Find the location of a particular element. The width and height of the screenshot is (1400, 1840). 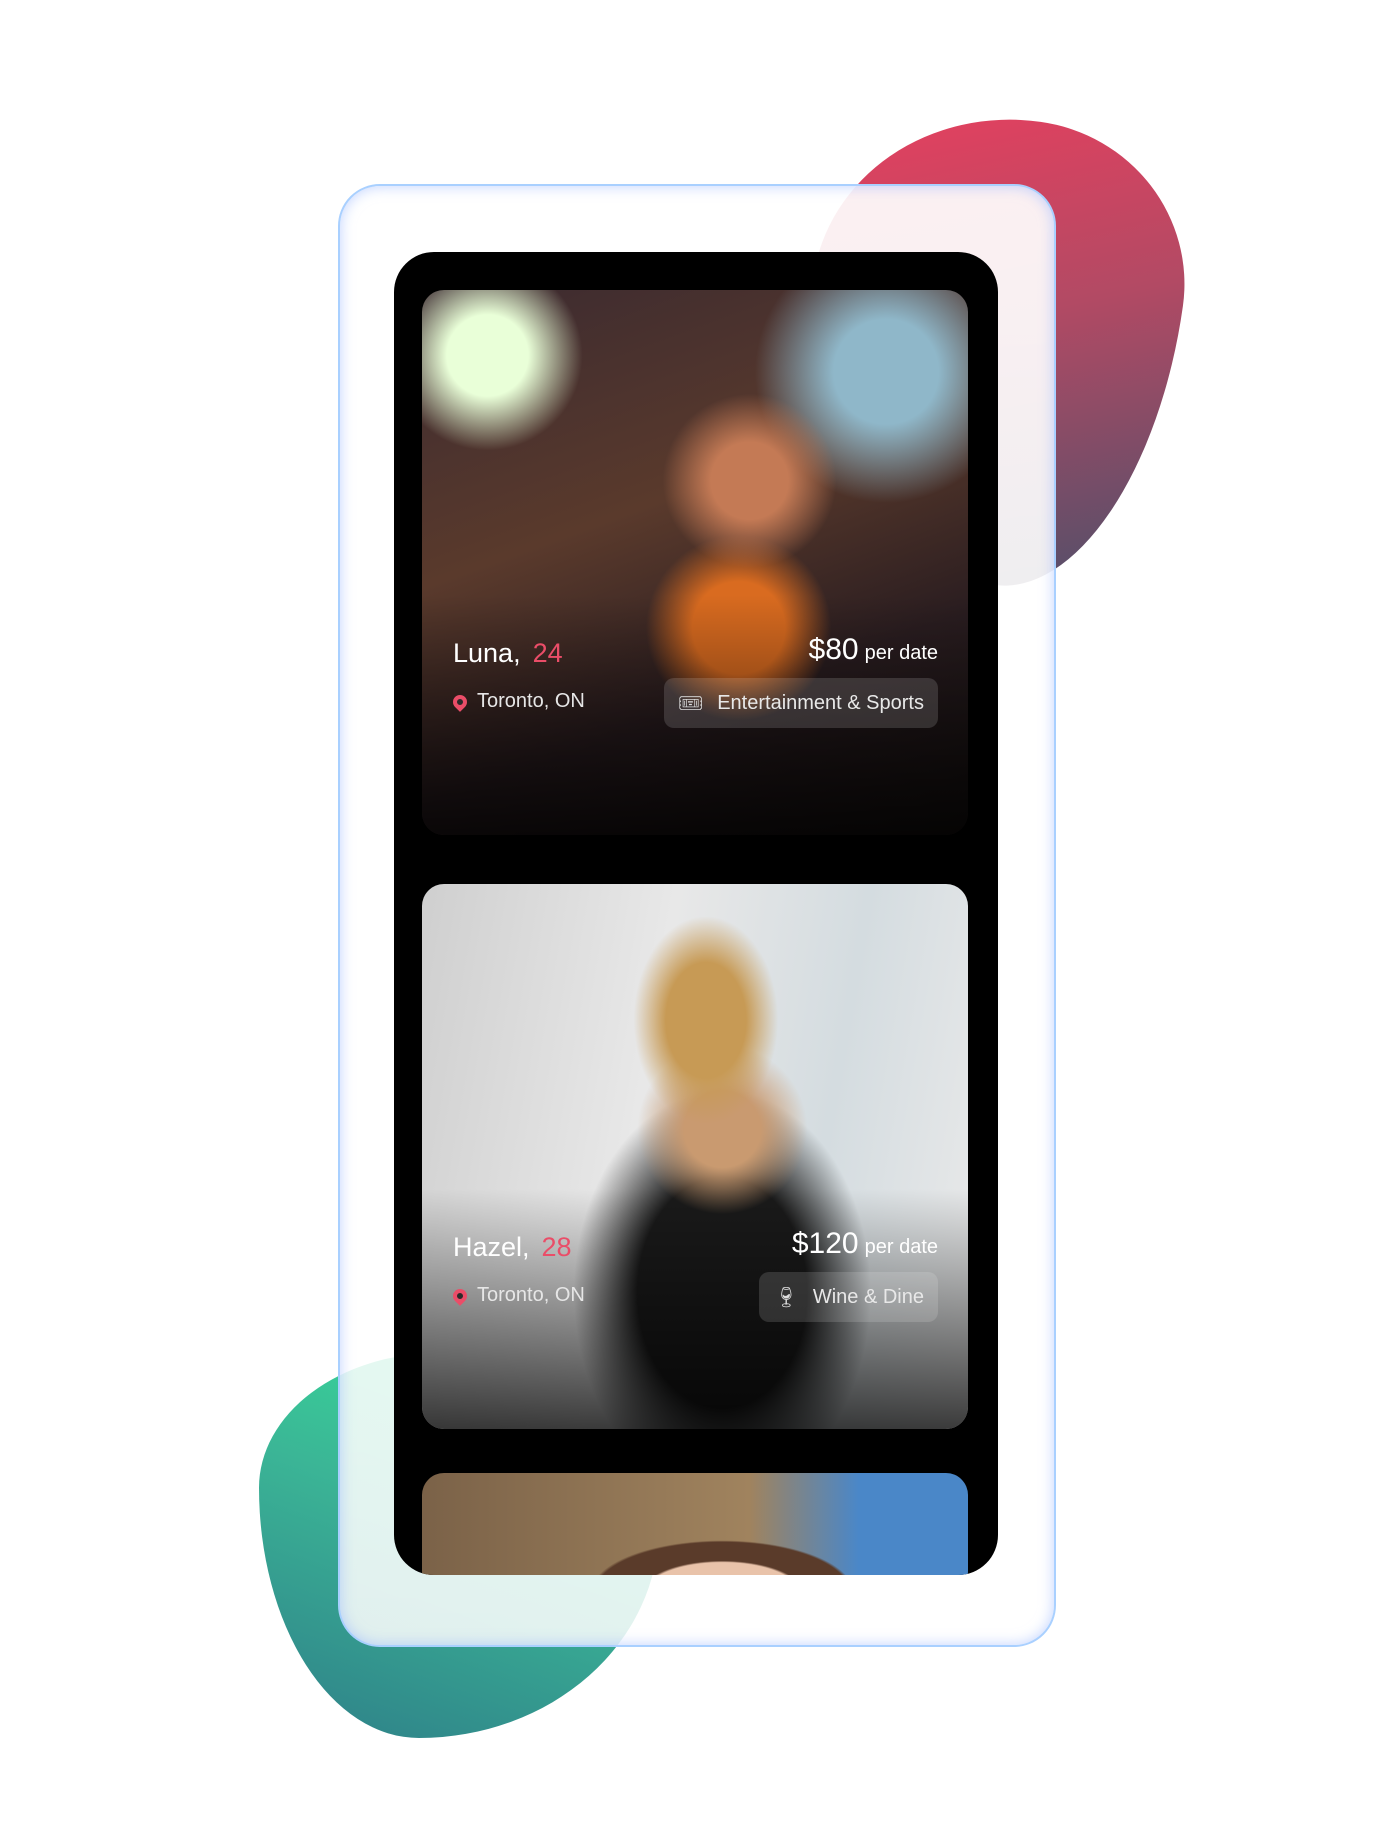

profile-price: $120 per date is located at coordinates (865, 1244).